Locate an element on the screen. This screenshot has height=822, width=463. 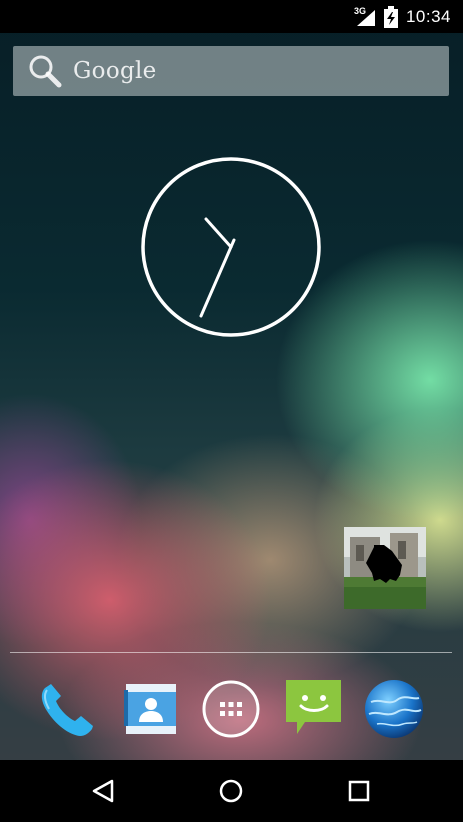
status-time: 10:34 is located at coordinates (428, 16).